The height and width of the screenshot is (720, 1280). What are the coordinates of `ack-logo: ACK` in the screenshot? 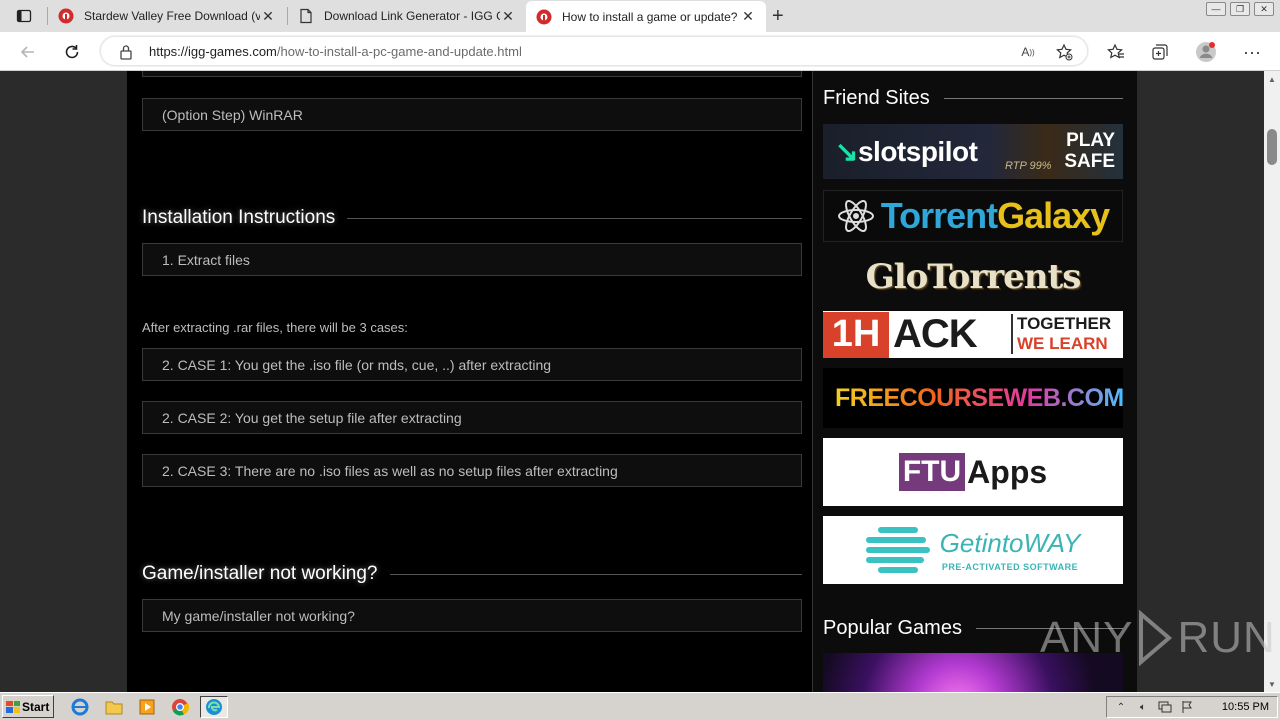 It's located at (935, 334).